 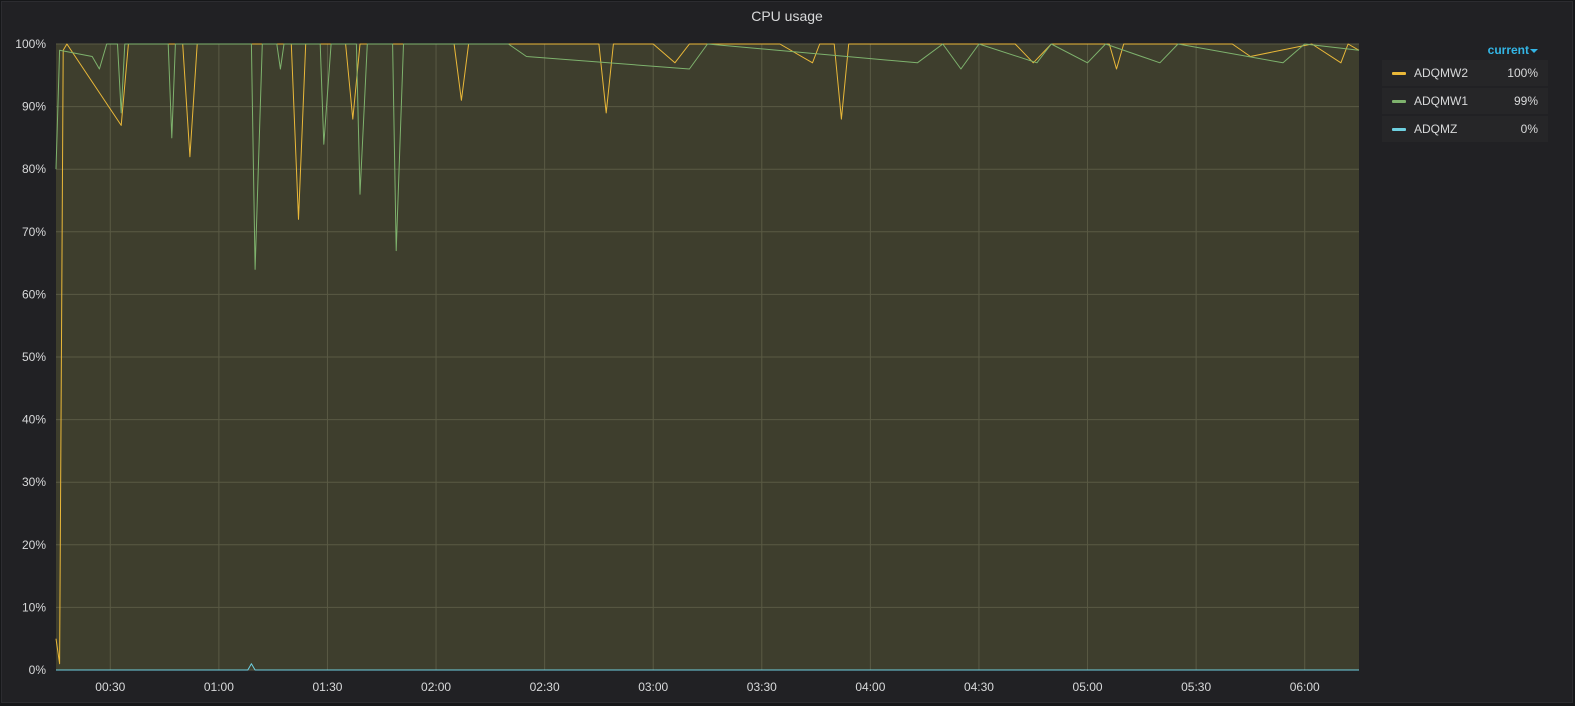 I want to click on x-tick-label: 04:00, so click(x=870, y=687).